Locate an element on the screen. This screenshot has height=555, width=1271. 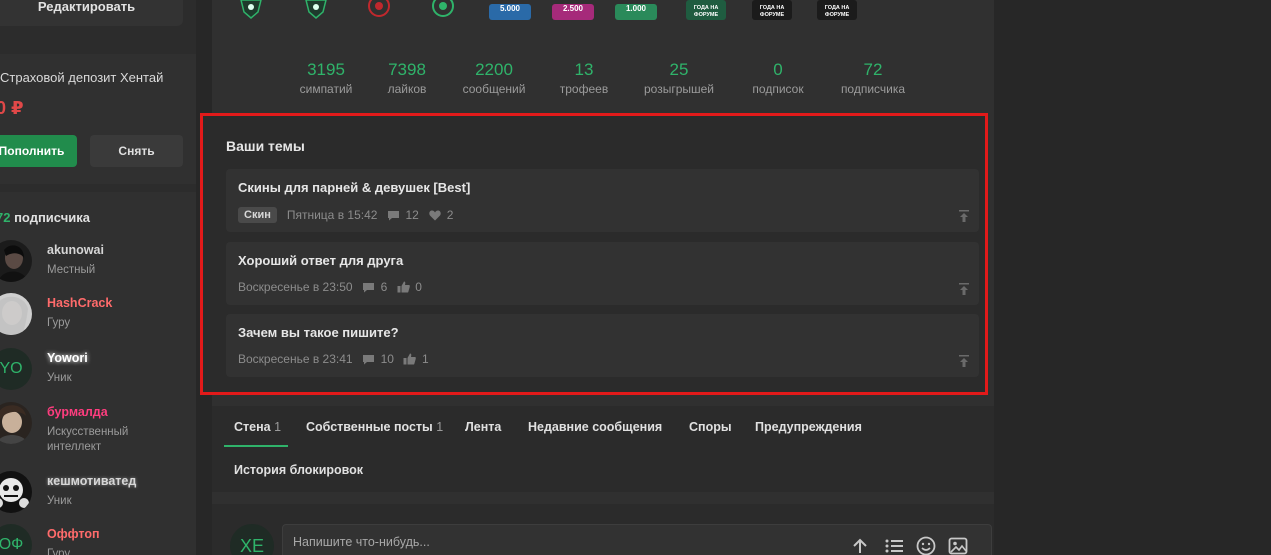
edit-profile-button: Редактировать is located at coordinates (91, 13).